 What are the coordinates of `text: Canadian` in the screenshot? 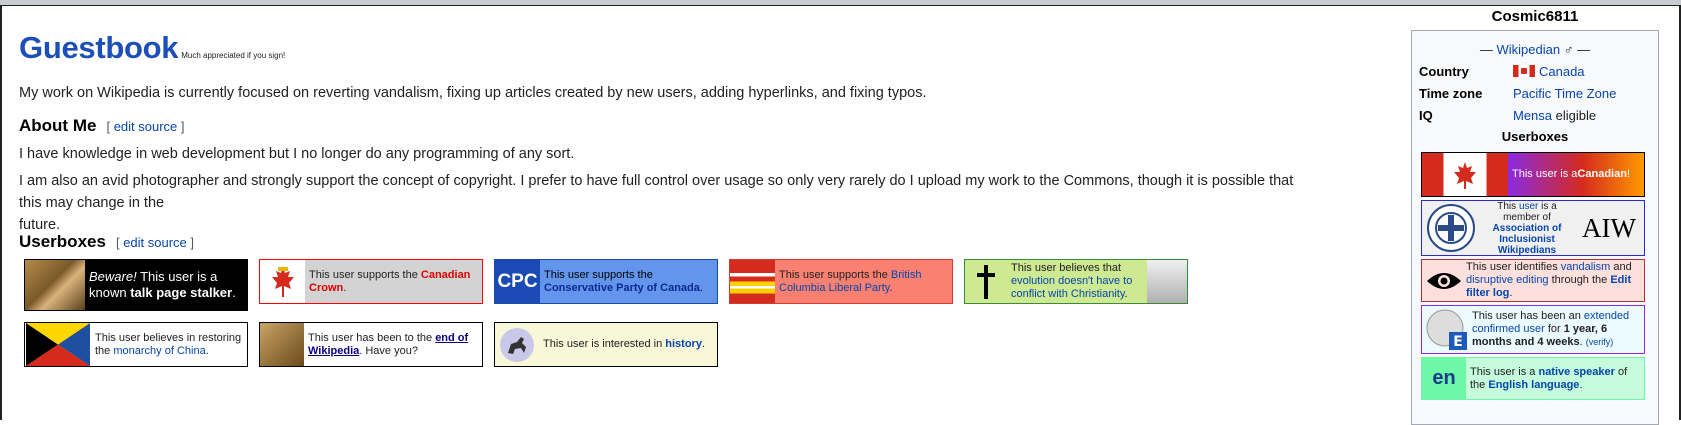 It's located at (1602, 174).